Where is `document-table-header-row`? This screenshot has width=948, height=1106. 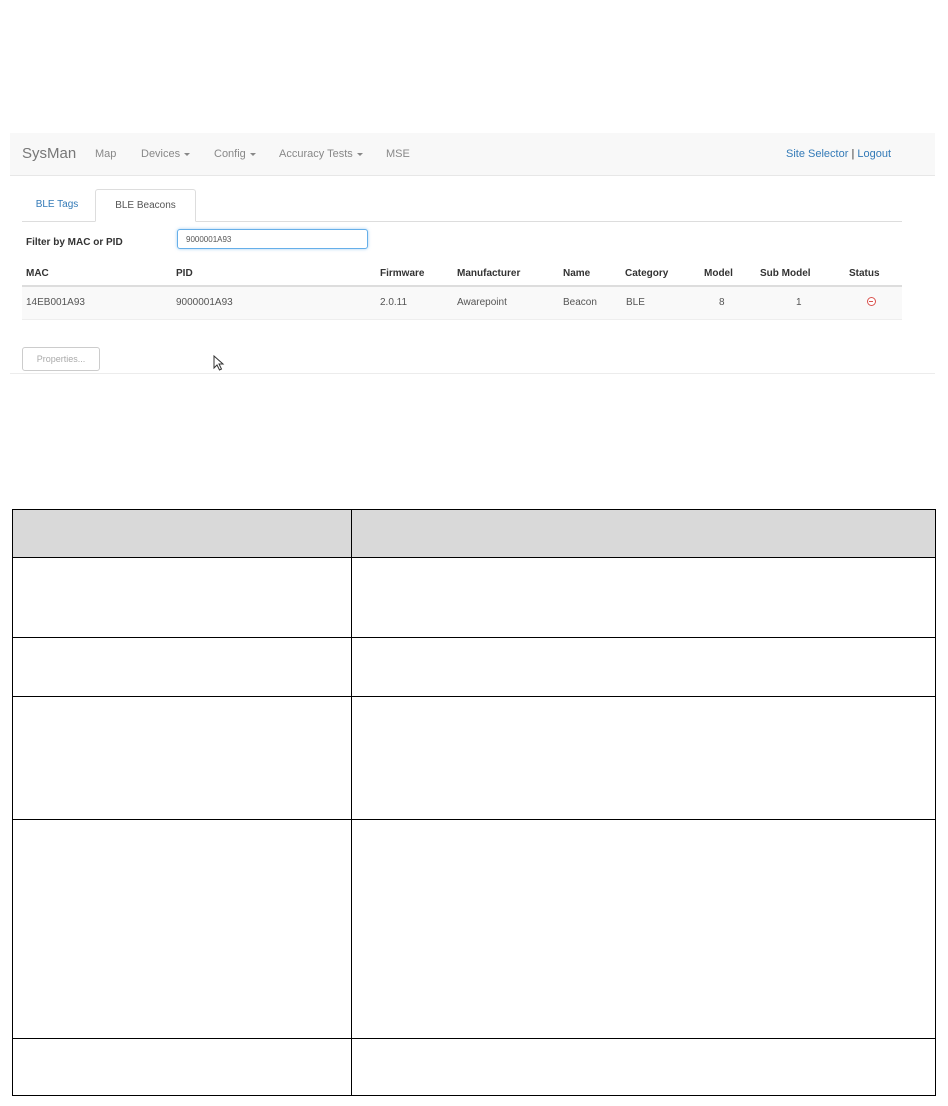
document-table-header-row is located at coordinates (474, 533).